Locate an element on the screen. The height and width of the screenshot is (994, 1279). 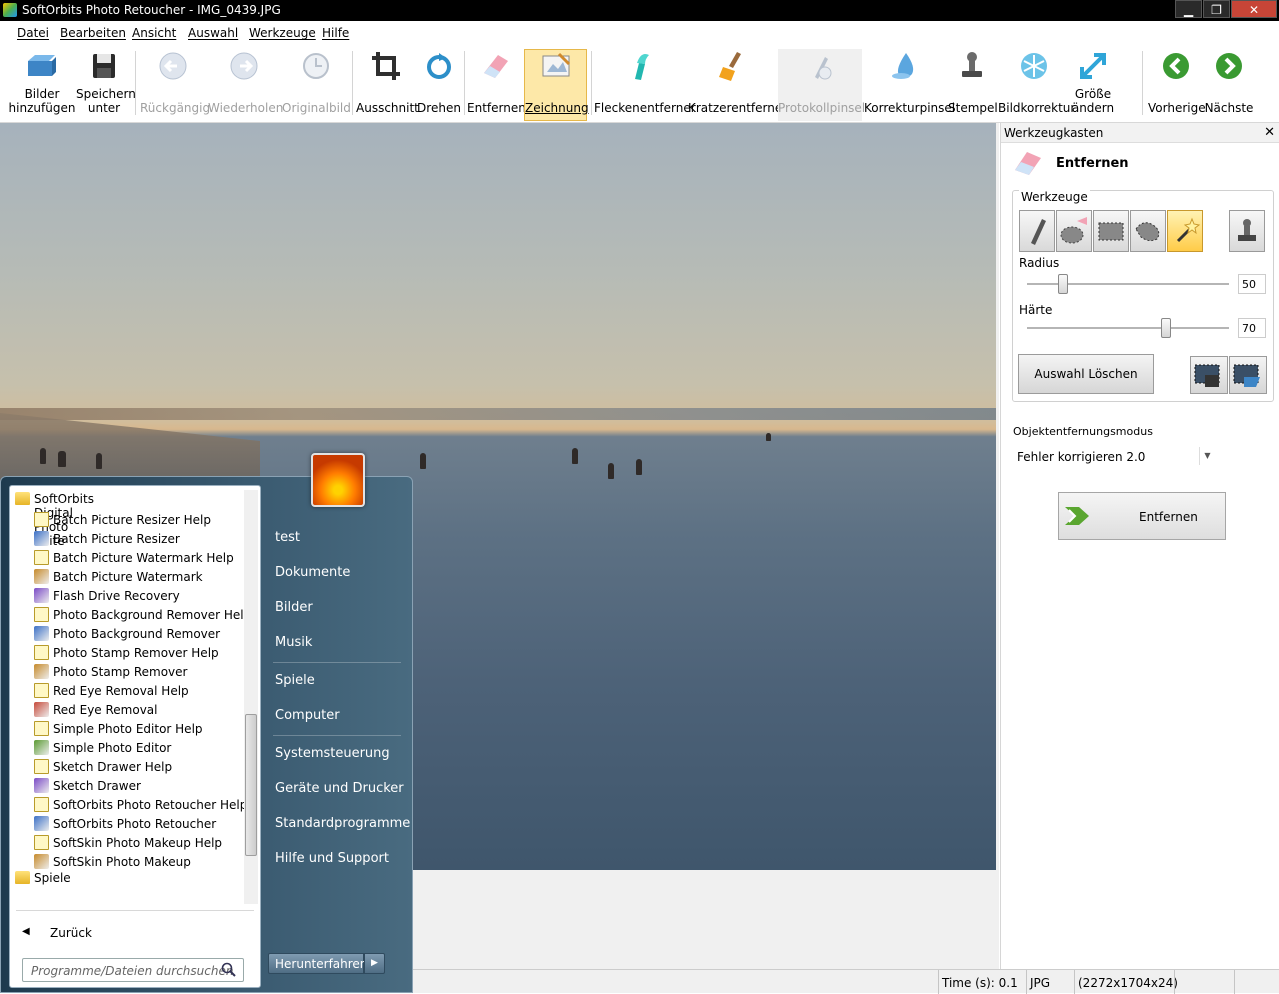
water-drop-icon is located at coordinates (903, 66).